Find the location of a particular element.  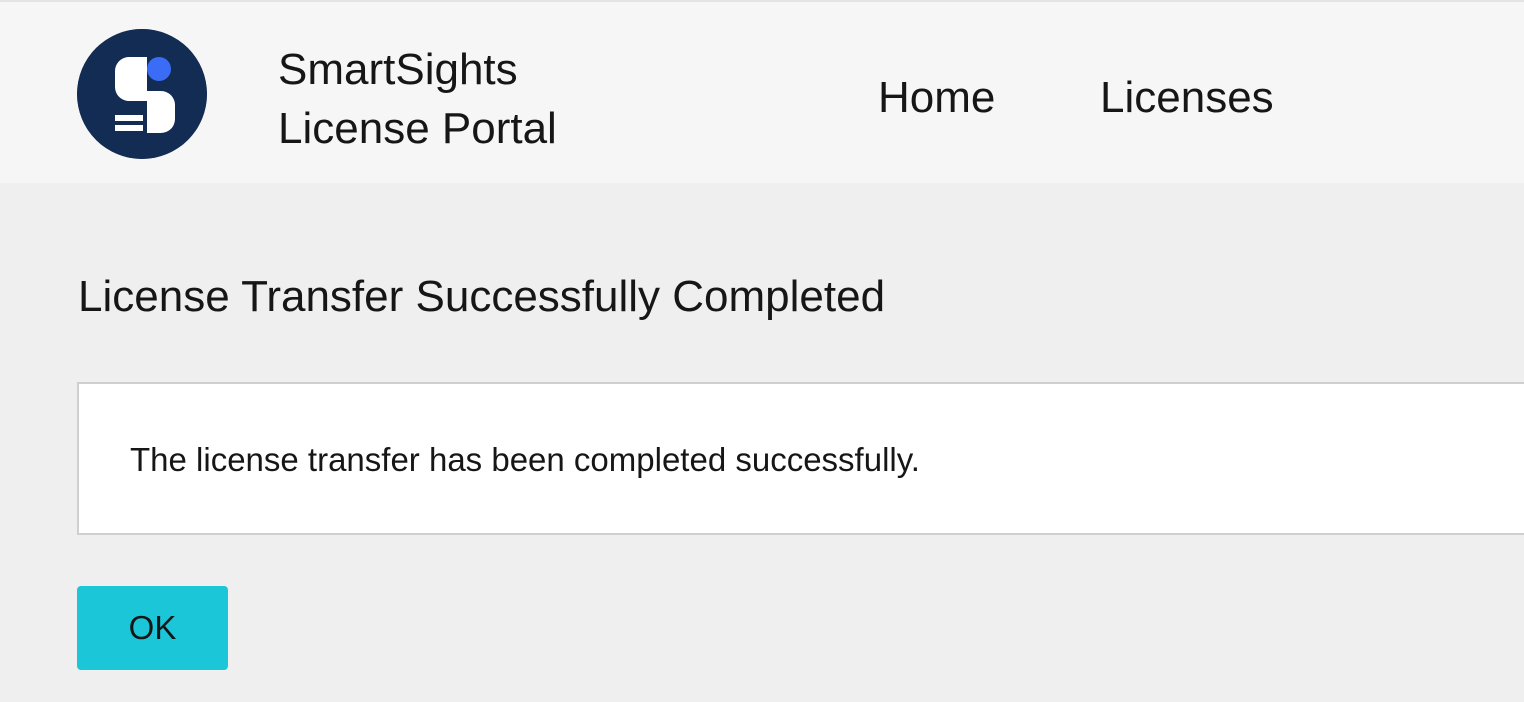

smartsights-logo-icon is located at coordinates (142, 94).